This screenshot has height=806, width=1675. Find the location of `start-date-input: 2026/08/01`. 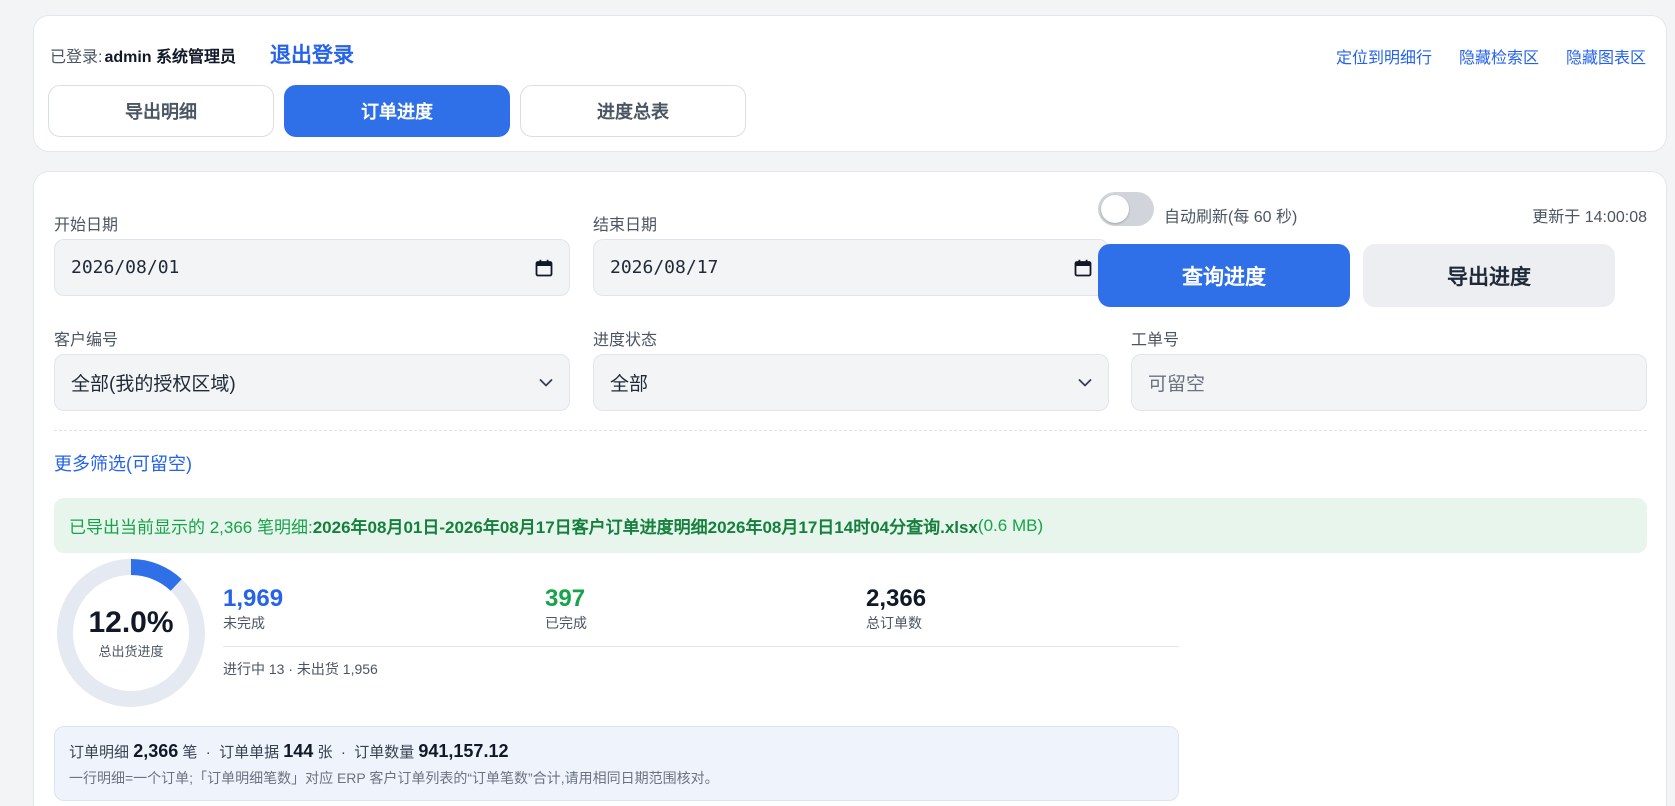

start-date-input: 2026/08/01 is located at coordinates (312, 267).